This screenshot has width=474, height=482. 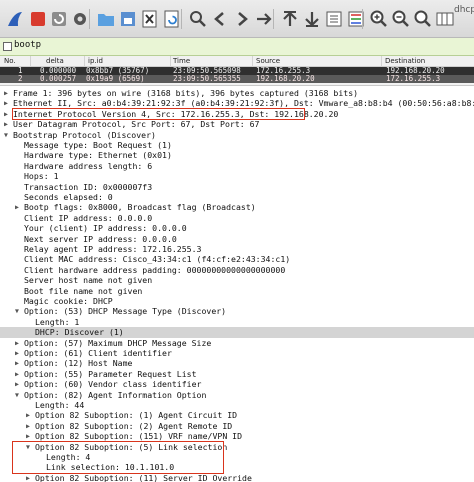 I want to click on open-file-button, so click(x=106, y=19).